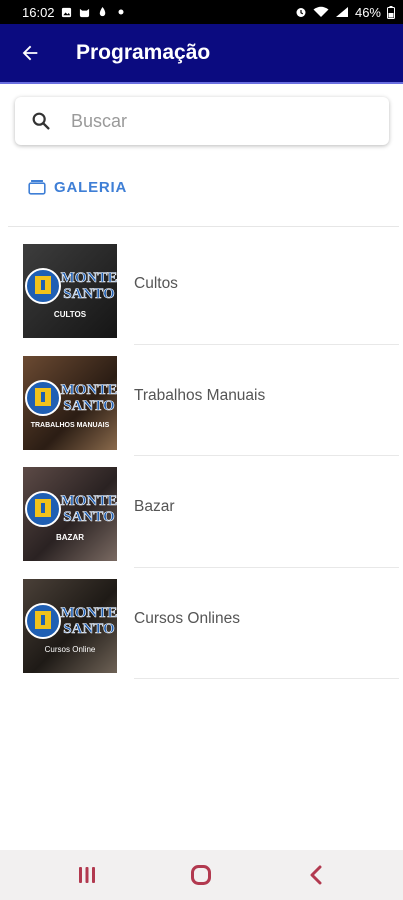  Describe the element at coordinates (37, 187) in the screenshot. I see `gallery-folder-icon` at that location.